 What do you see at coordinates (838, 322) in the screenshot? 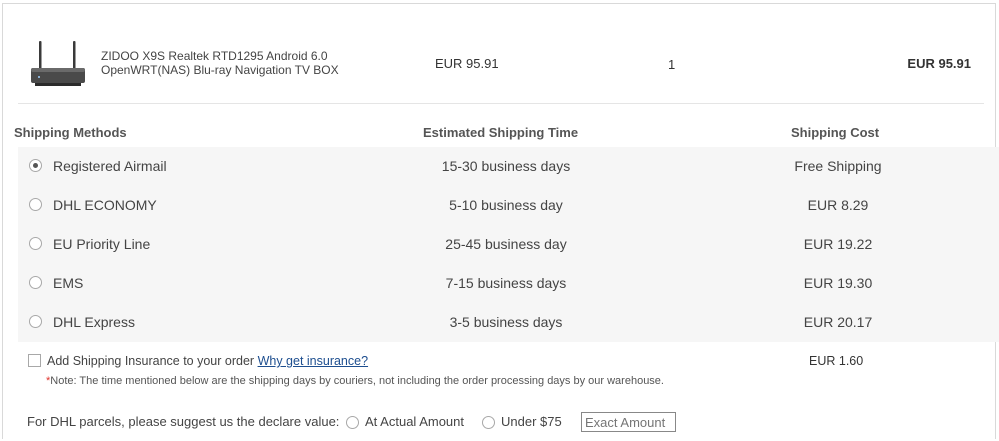
I see `shipping-method-cost: EUR 20.17` at bounding box center [838, 322].